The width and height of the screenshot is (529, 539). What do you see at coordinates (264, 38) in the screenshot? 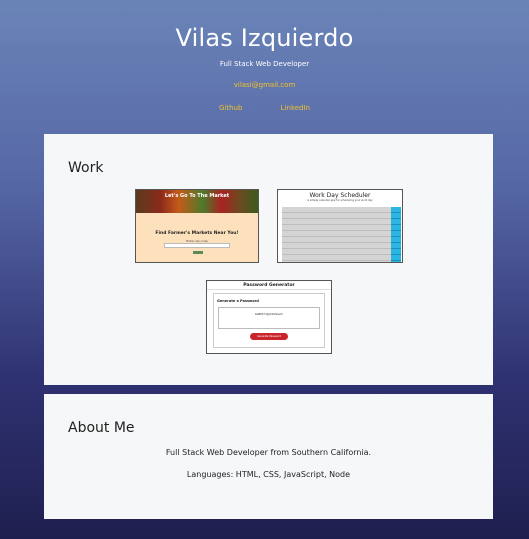
I see `page-title: Vilas Izquierdo` at bounding box center [264, 38].